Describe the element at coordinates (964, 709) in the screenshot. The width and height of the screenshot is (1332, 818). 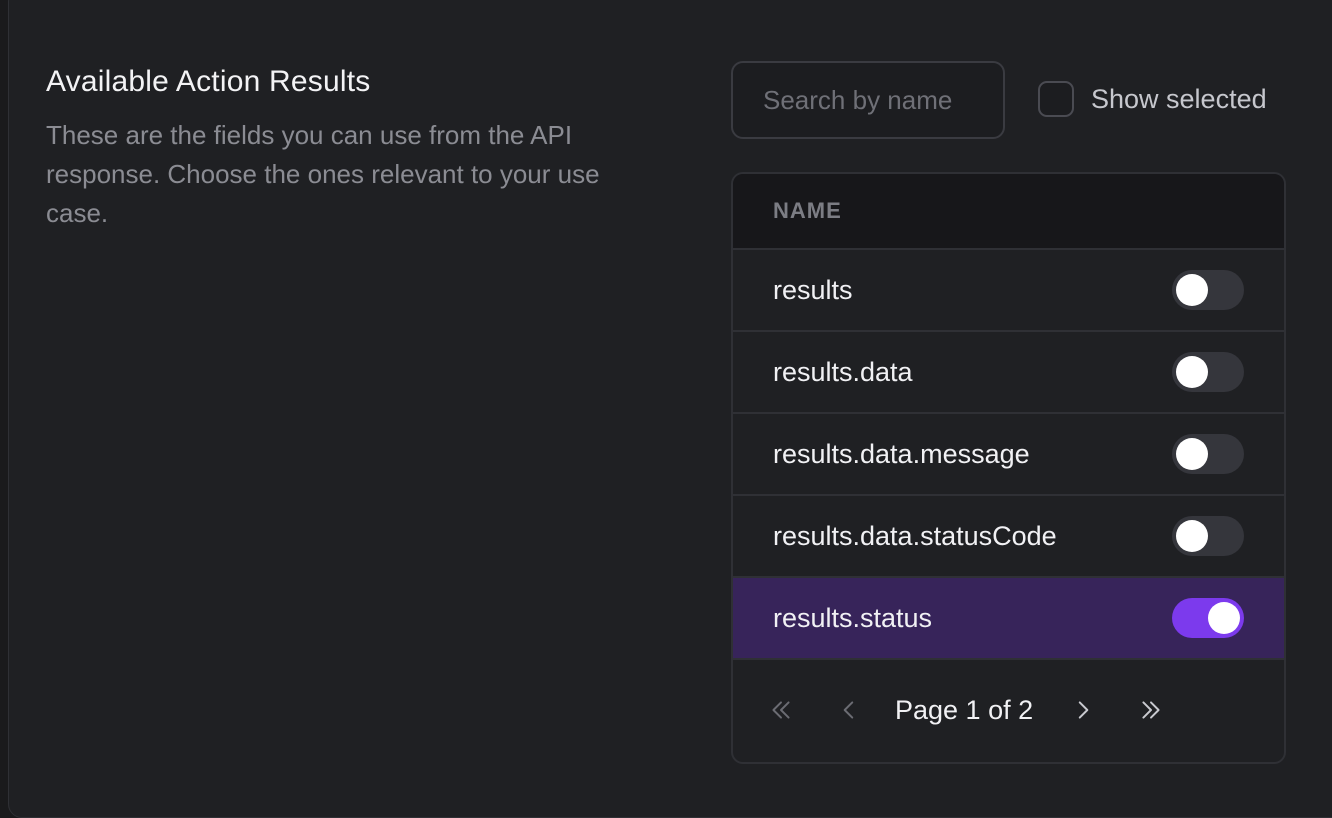
I see `page-indicator: Page 1 of 2` at that location.